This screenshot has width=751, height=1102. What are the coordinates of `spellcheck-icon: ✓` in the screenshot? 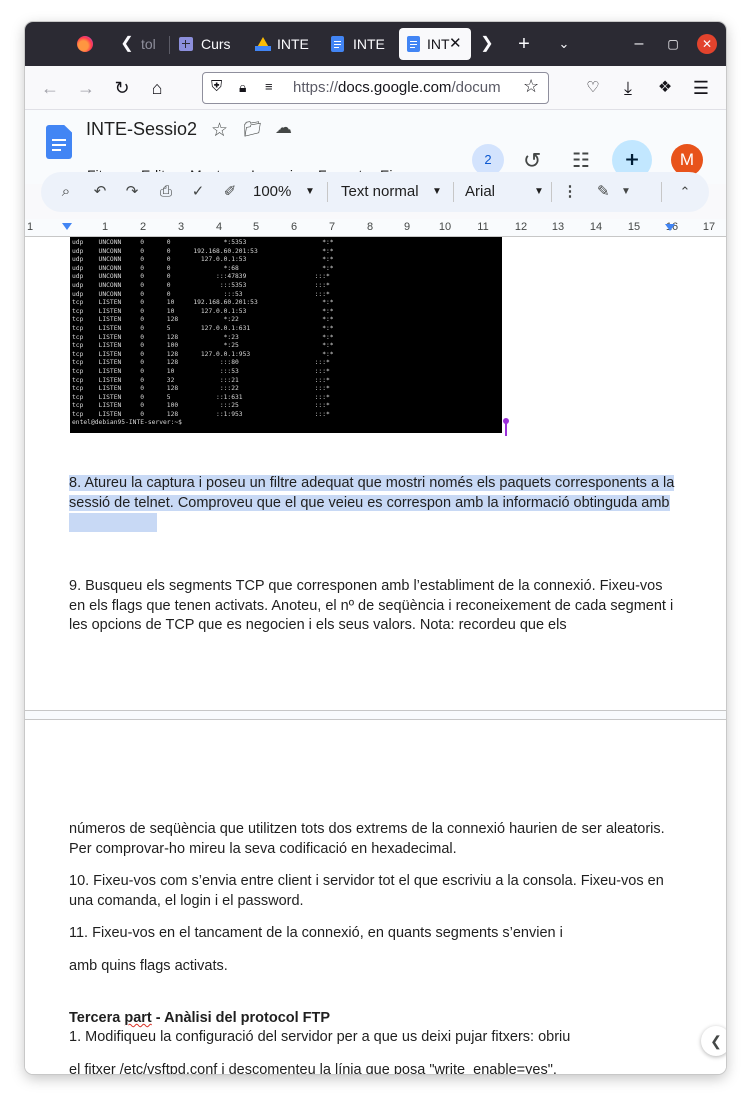 It's located at (198, 192).